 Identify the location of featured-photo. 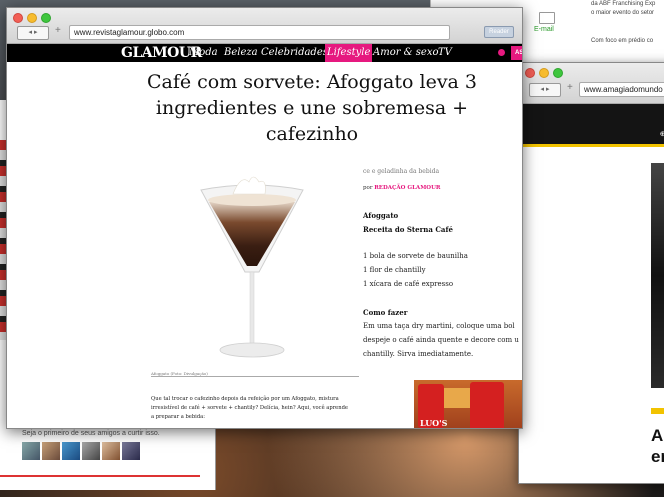
(657, 275).